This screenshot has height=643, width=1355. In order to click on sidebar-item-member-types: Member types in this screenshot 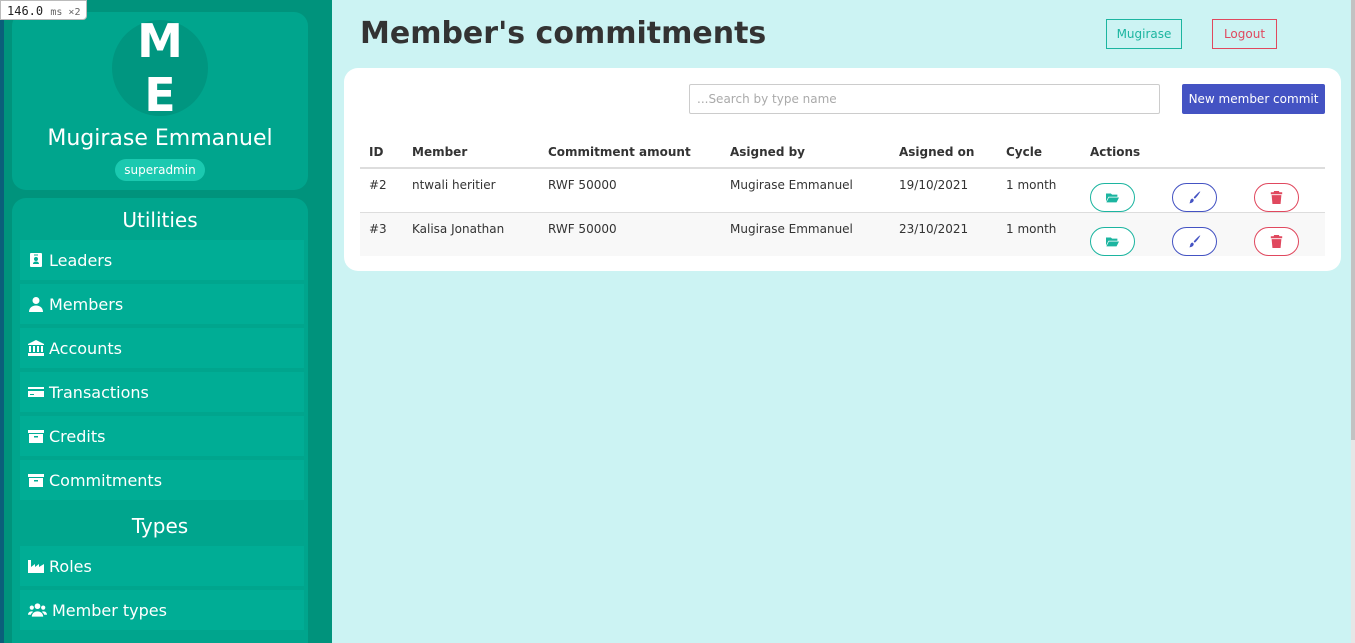, I will do `click(162, 610)`.